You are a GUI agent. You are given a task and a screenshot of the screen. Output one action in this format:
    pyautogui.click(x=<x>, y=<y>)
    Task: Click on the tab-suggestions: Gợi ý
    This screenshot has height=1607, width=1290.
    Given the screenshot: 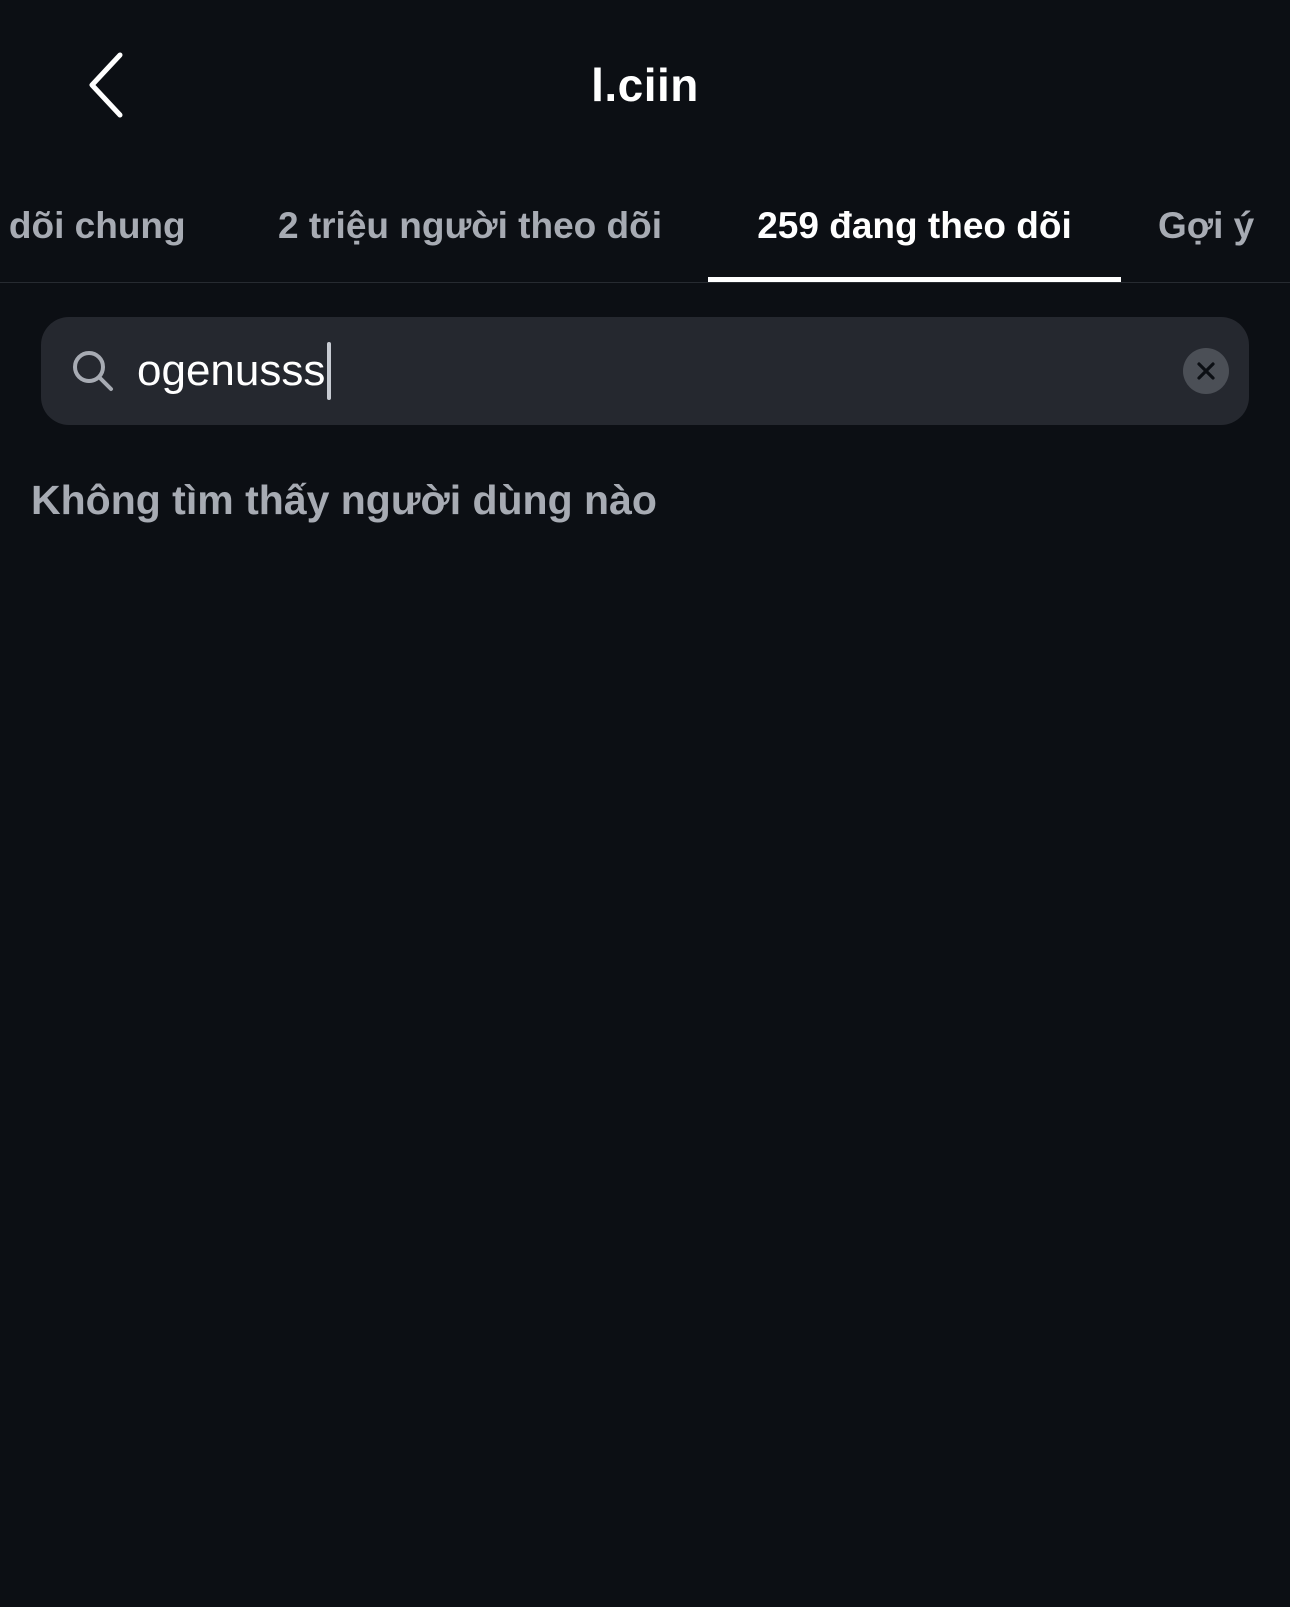 What is the action you would take?
    pyautogui.click(x=1215, y=226)
    